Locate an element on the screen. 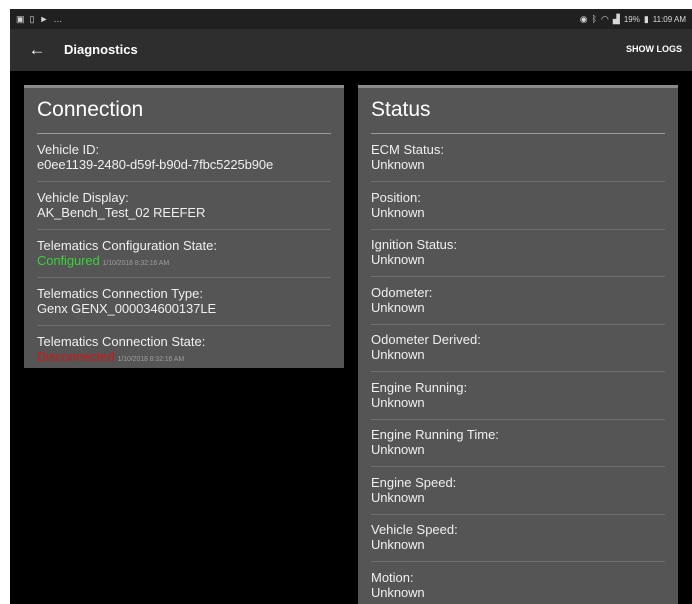 The height and width of the screenshot is (604, 692). system-status-bar: ▣ ▯ ► … ◉ ᛒ ◠ ▟ 19% ▮ 11:09 AM is located at coordinates (351, 19).